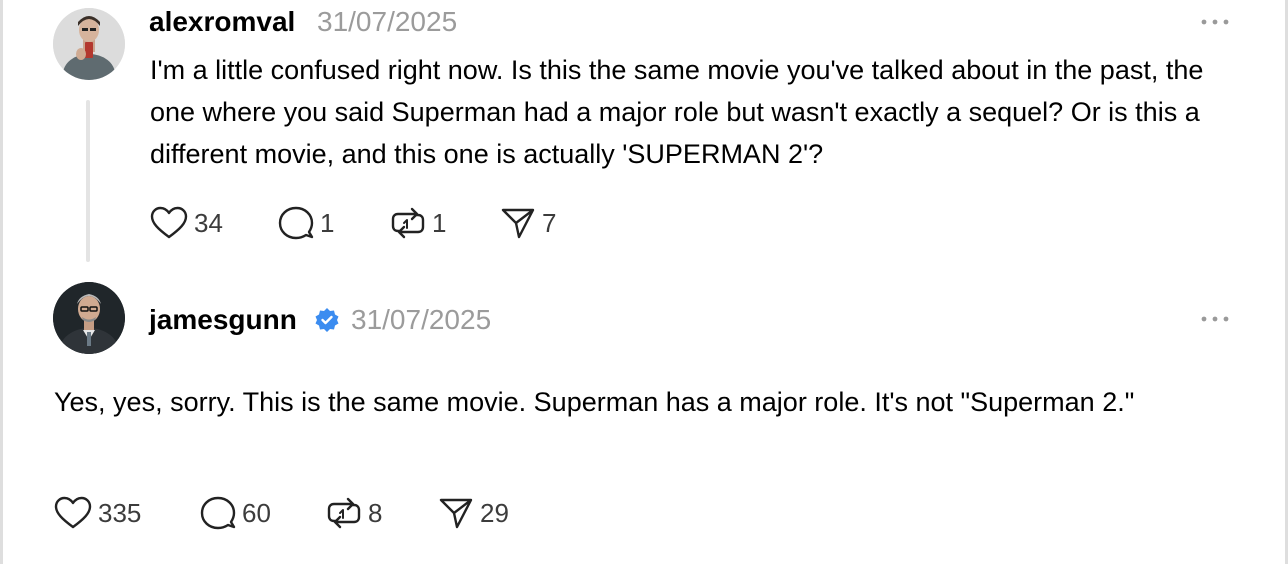  Describe the element at coordinates (375, 512) in the screenshot. I see `repost-count: 8` at that location.